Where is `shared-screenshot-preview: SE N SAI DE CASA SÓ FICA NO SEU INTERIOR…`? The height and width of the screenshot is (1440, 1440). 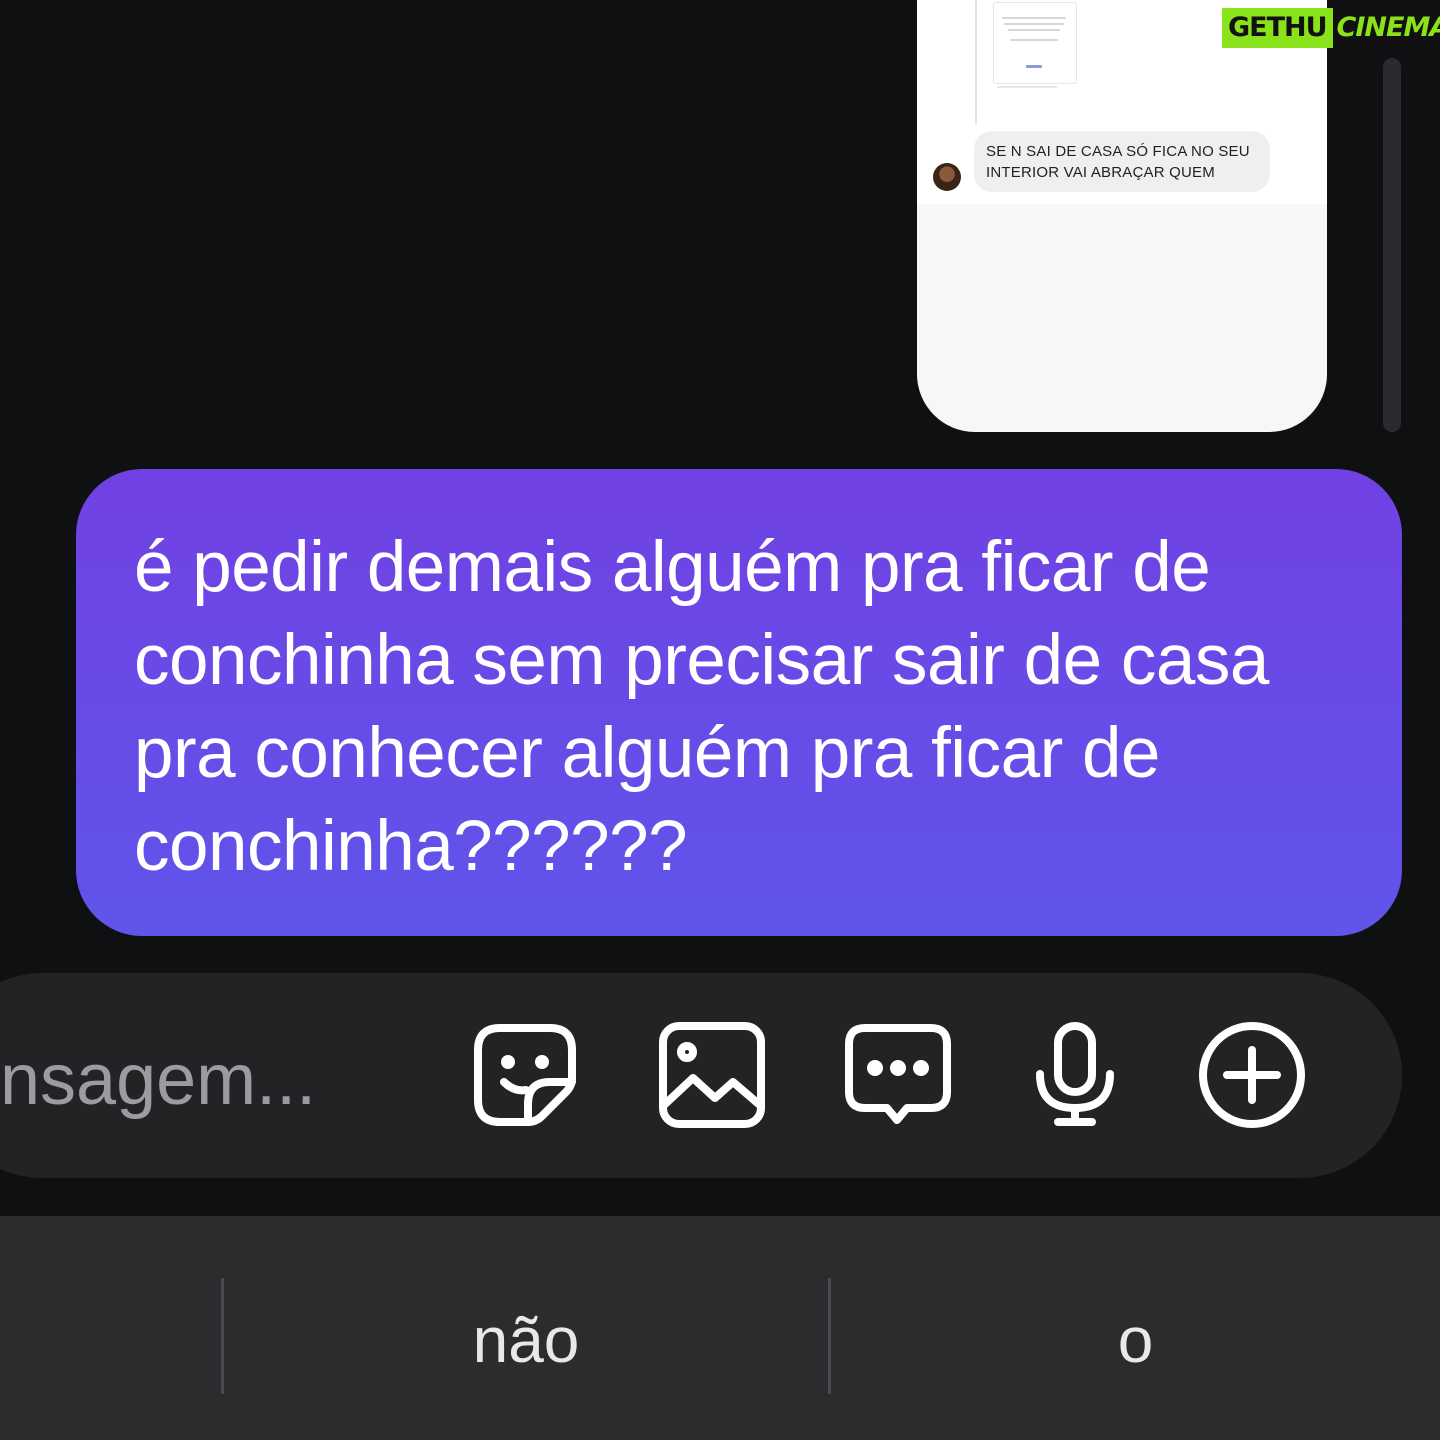
shared-screenshot-preview: SE N SAI DE CASA SÓ FICA NO SEU INTERIOR… is located at coordinates (1122, 216).